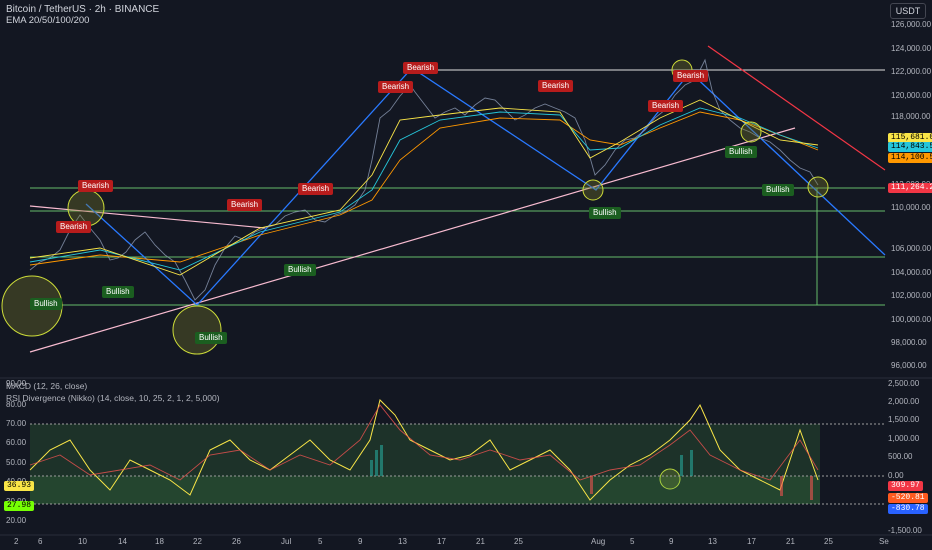  I want to click on time-tick: Jul, so click(286, 541).